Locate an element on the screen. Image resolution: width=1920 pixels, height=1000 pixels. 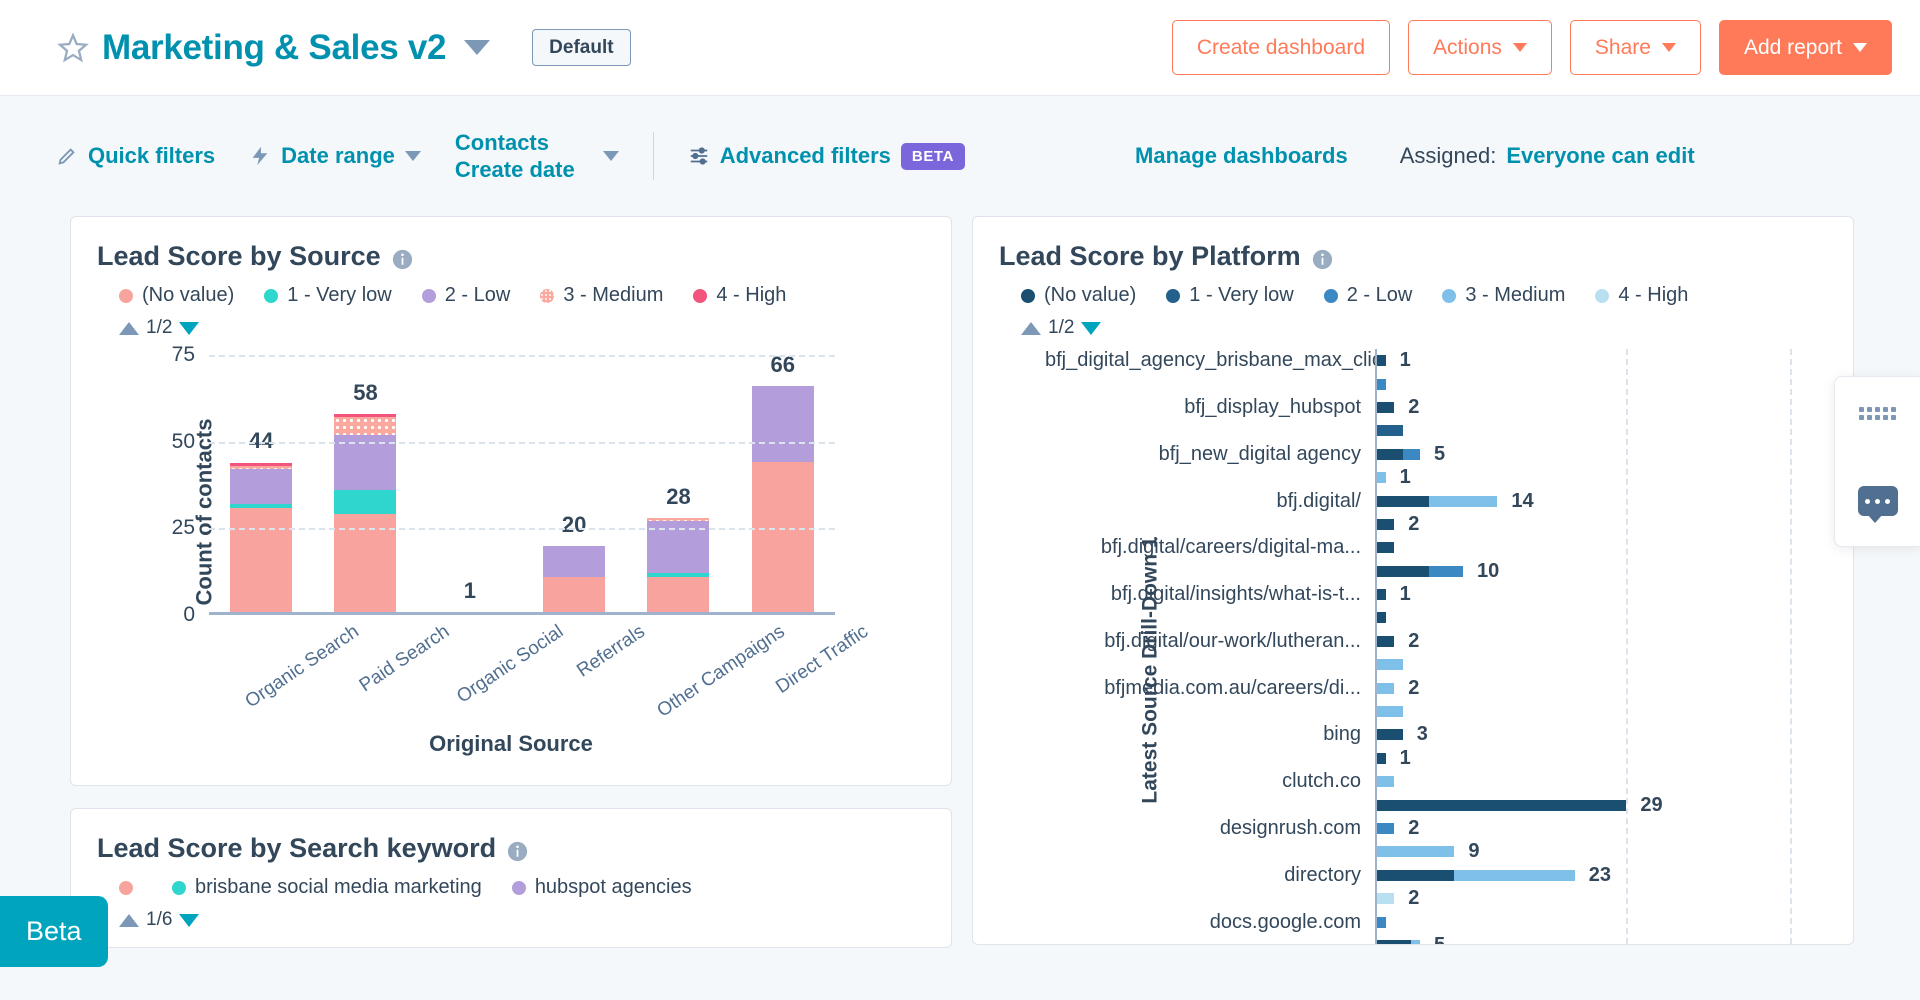
beta-badge: BETA is located at coordinates (933, 156).